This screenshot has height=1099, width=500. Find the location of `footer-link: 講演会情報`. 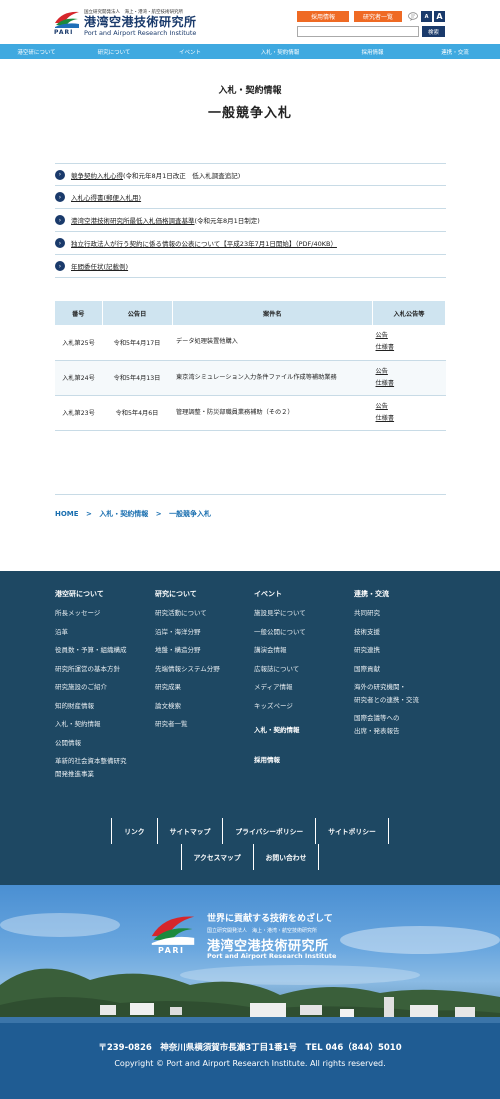

footer-link: 講演会情報 is located at coordinates (280, 653).